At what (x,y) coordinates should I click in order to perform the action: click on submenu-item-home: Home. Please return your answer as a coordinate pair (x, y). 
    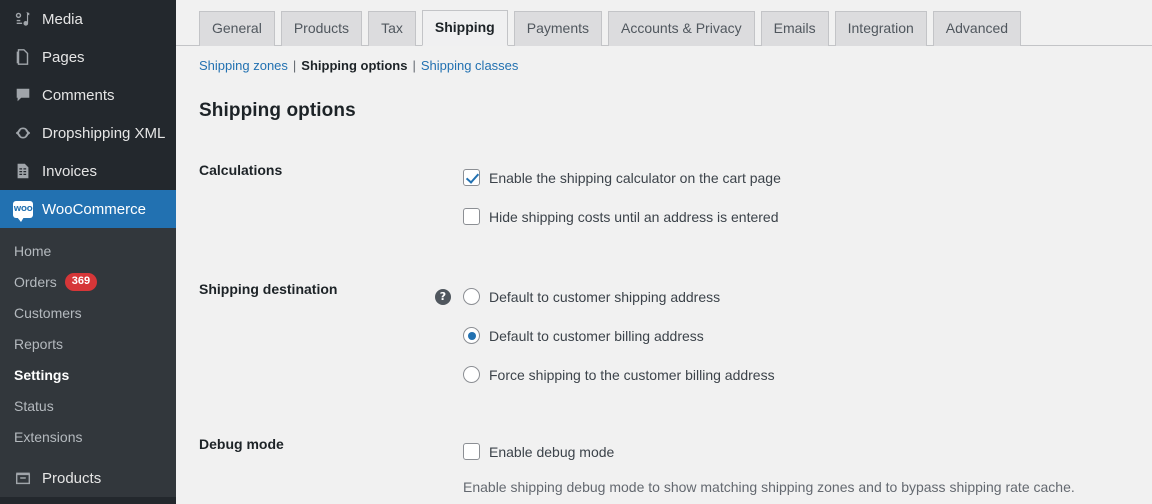
    Looking at the image, I should click on (88, 250).